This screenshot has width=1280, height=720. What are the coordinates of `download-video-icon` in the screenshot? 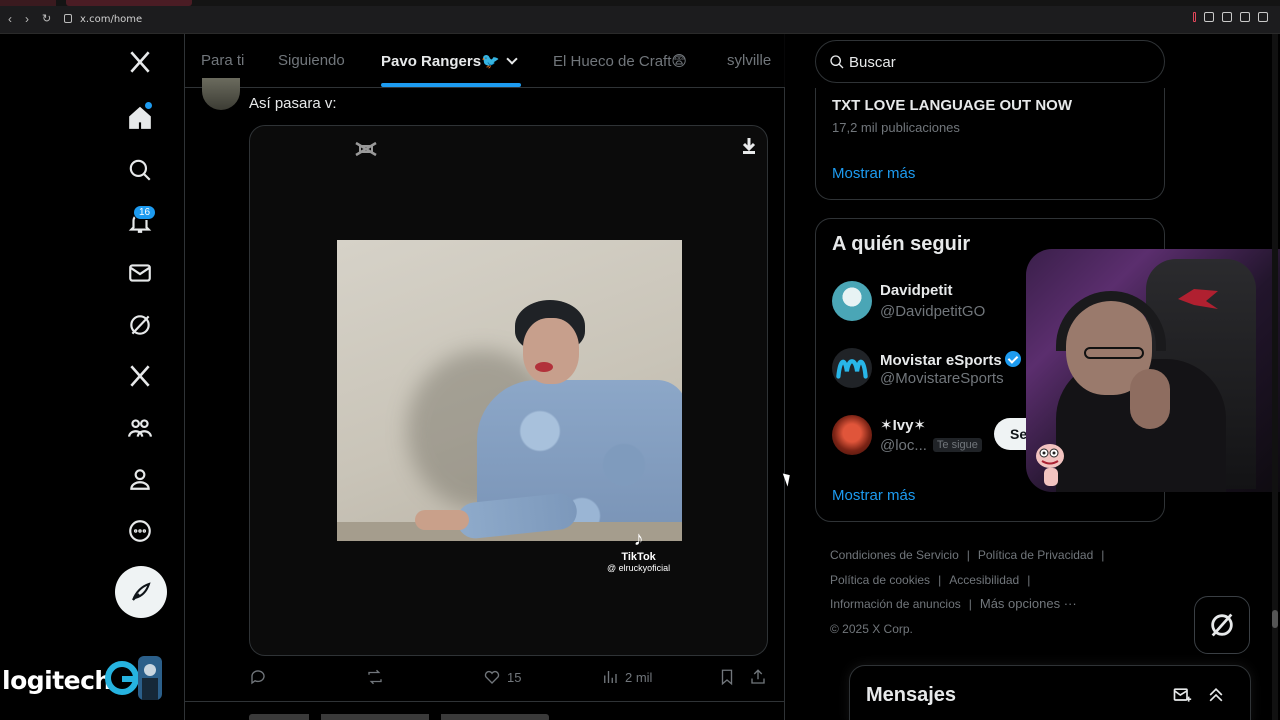 It's located at (749, 146).